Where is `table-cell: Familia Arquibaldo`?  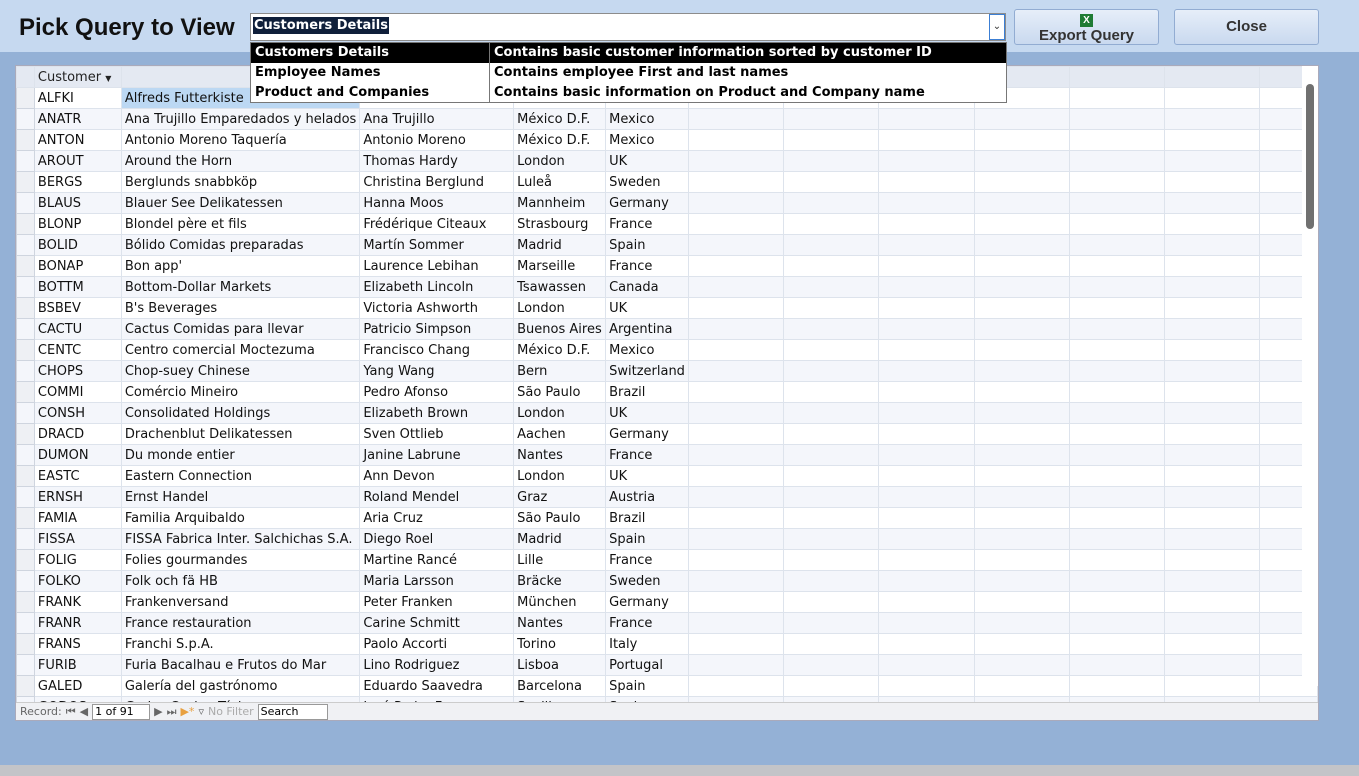 table-cell: Familia Arquibaldo is located at coordinates (240, 518).